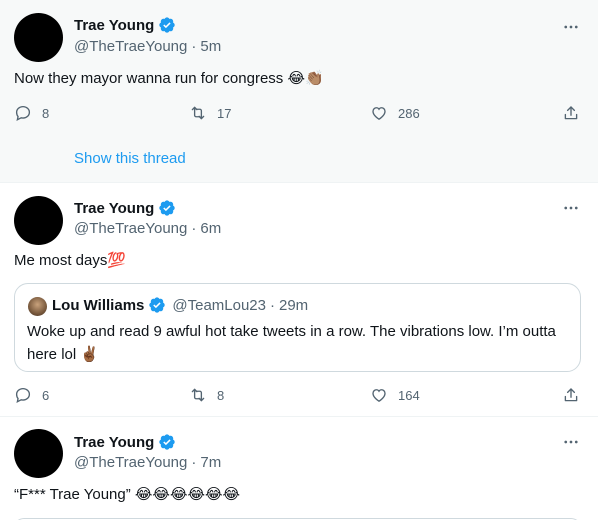  I want to click on quoted-author-row: Lou Williams @TeamLou23 · 29m, so click(180, 305).